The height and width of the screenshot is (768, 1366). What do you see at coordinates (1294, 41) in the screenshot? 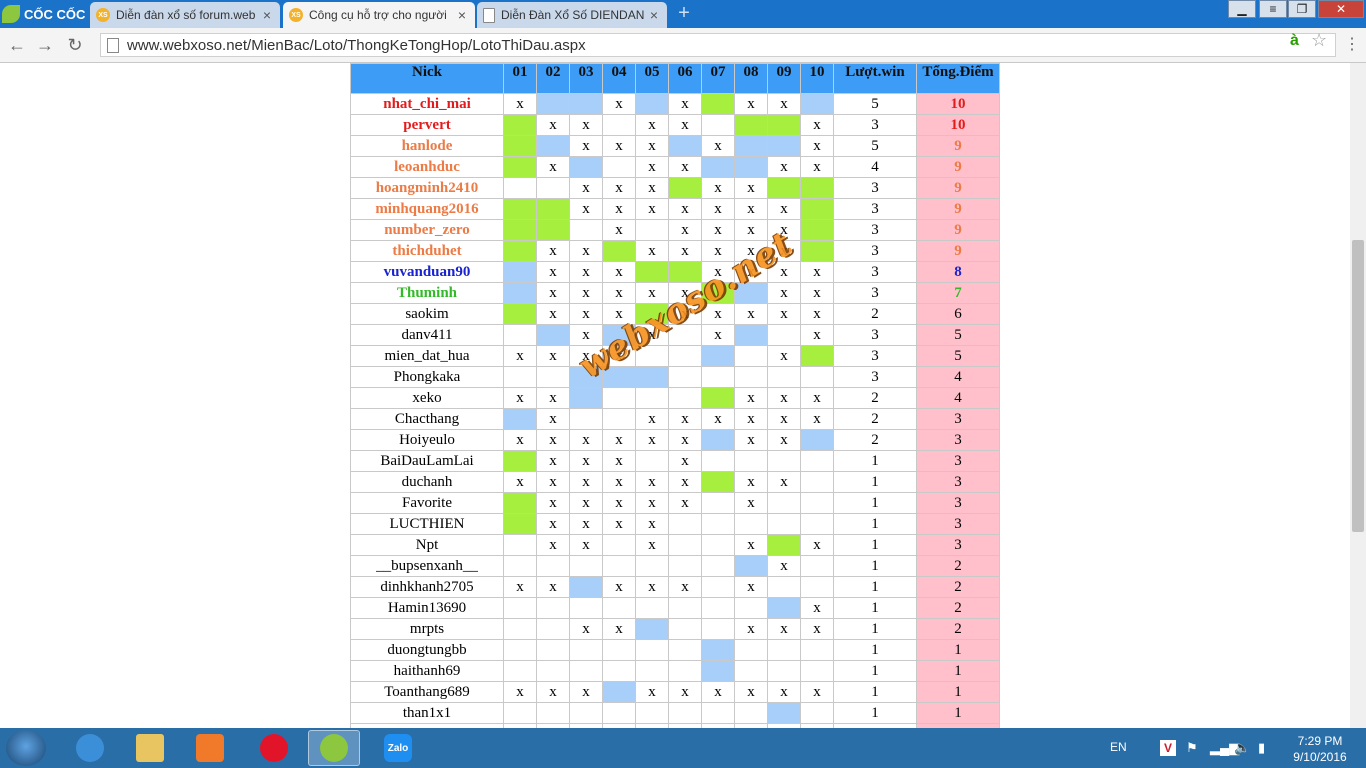
I see `extension-a-icon: à` at bounding box center [1294, 41].